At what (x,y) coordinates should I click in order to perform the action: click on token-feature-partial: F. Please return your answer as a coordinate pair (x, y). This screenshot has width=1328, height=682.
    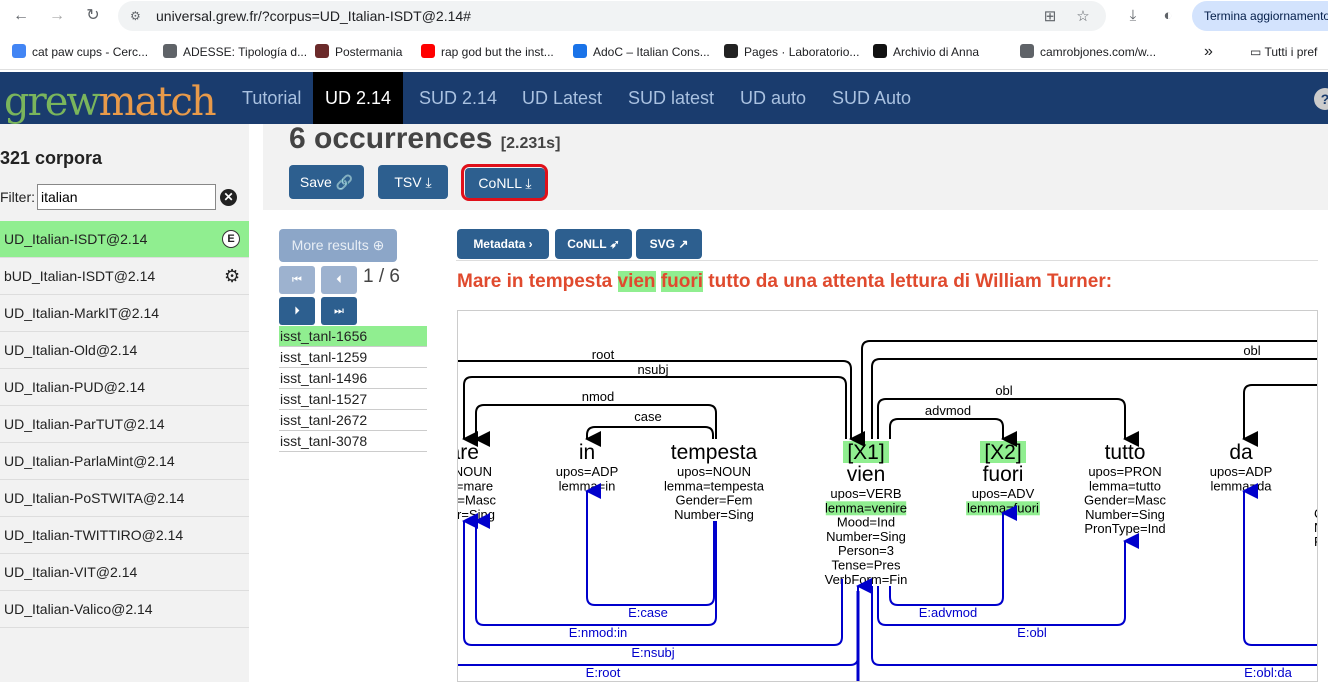
    Looking at the image, I should click on (1316, 541).